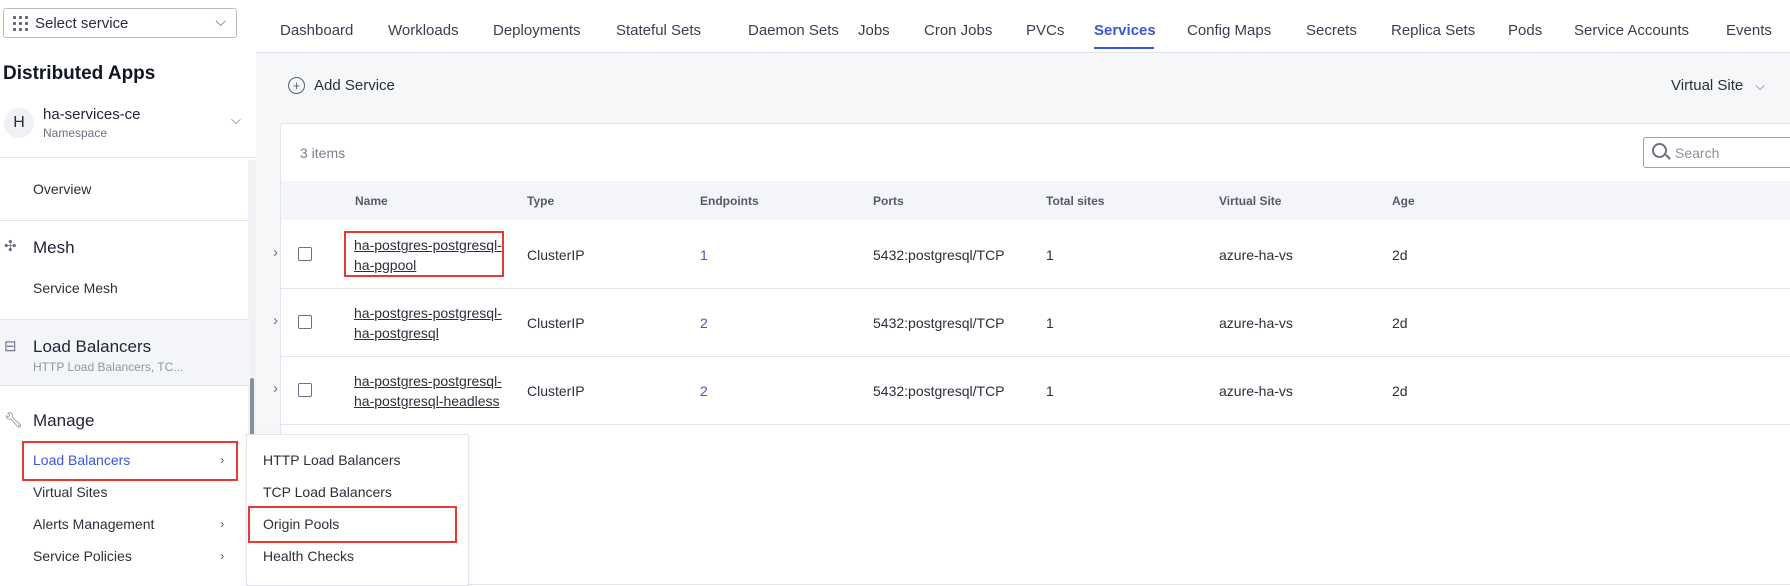  Describe the element at coordinates (331, 460) in the screenshot. I see `flyout-item-http-load-balancers: HTTP Load Balancers` at that location.